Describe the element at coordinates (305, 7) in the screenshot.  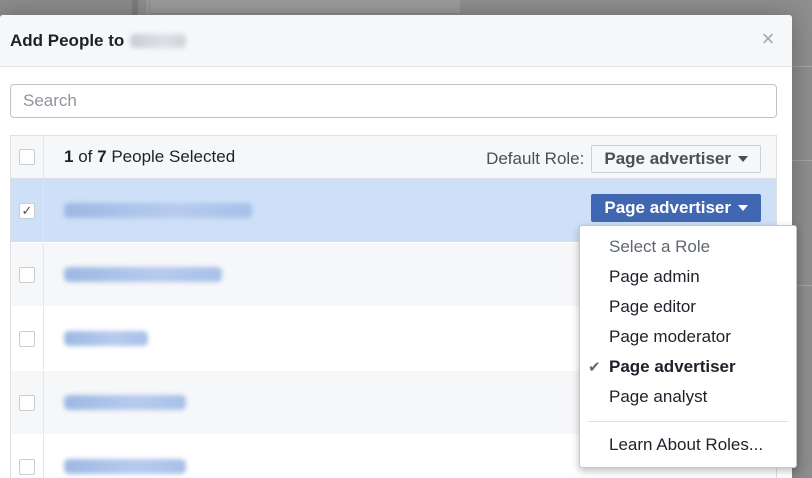
I see `background-top-shape` at that location.